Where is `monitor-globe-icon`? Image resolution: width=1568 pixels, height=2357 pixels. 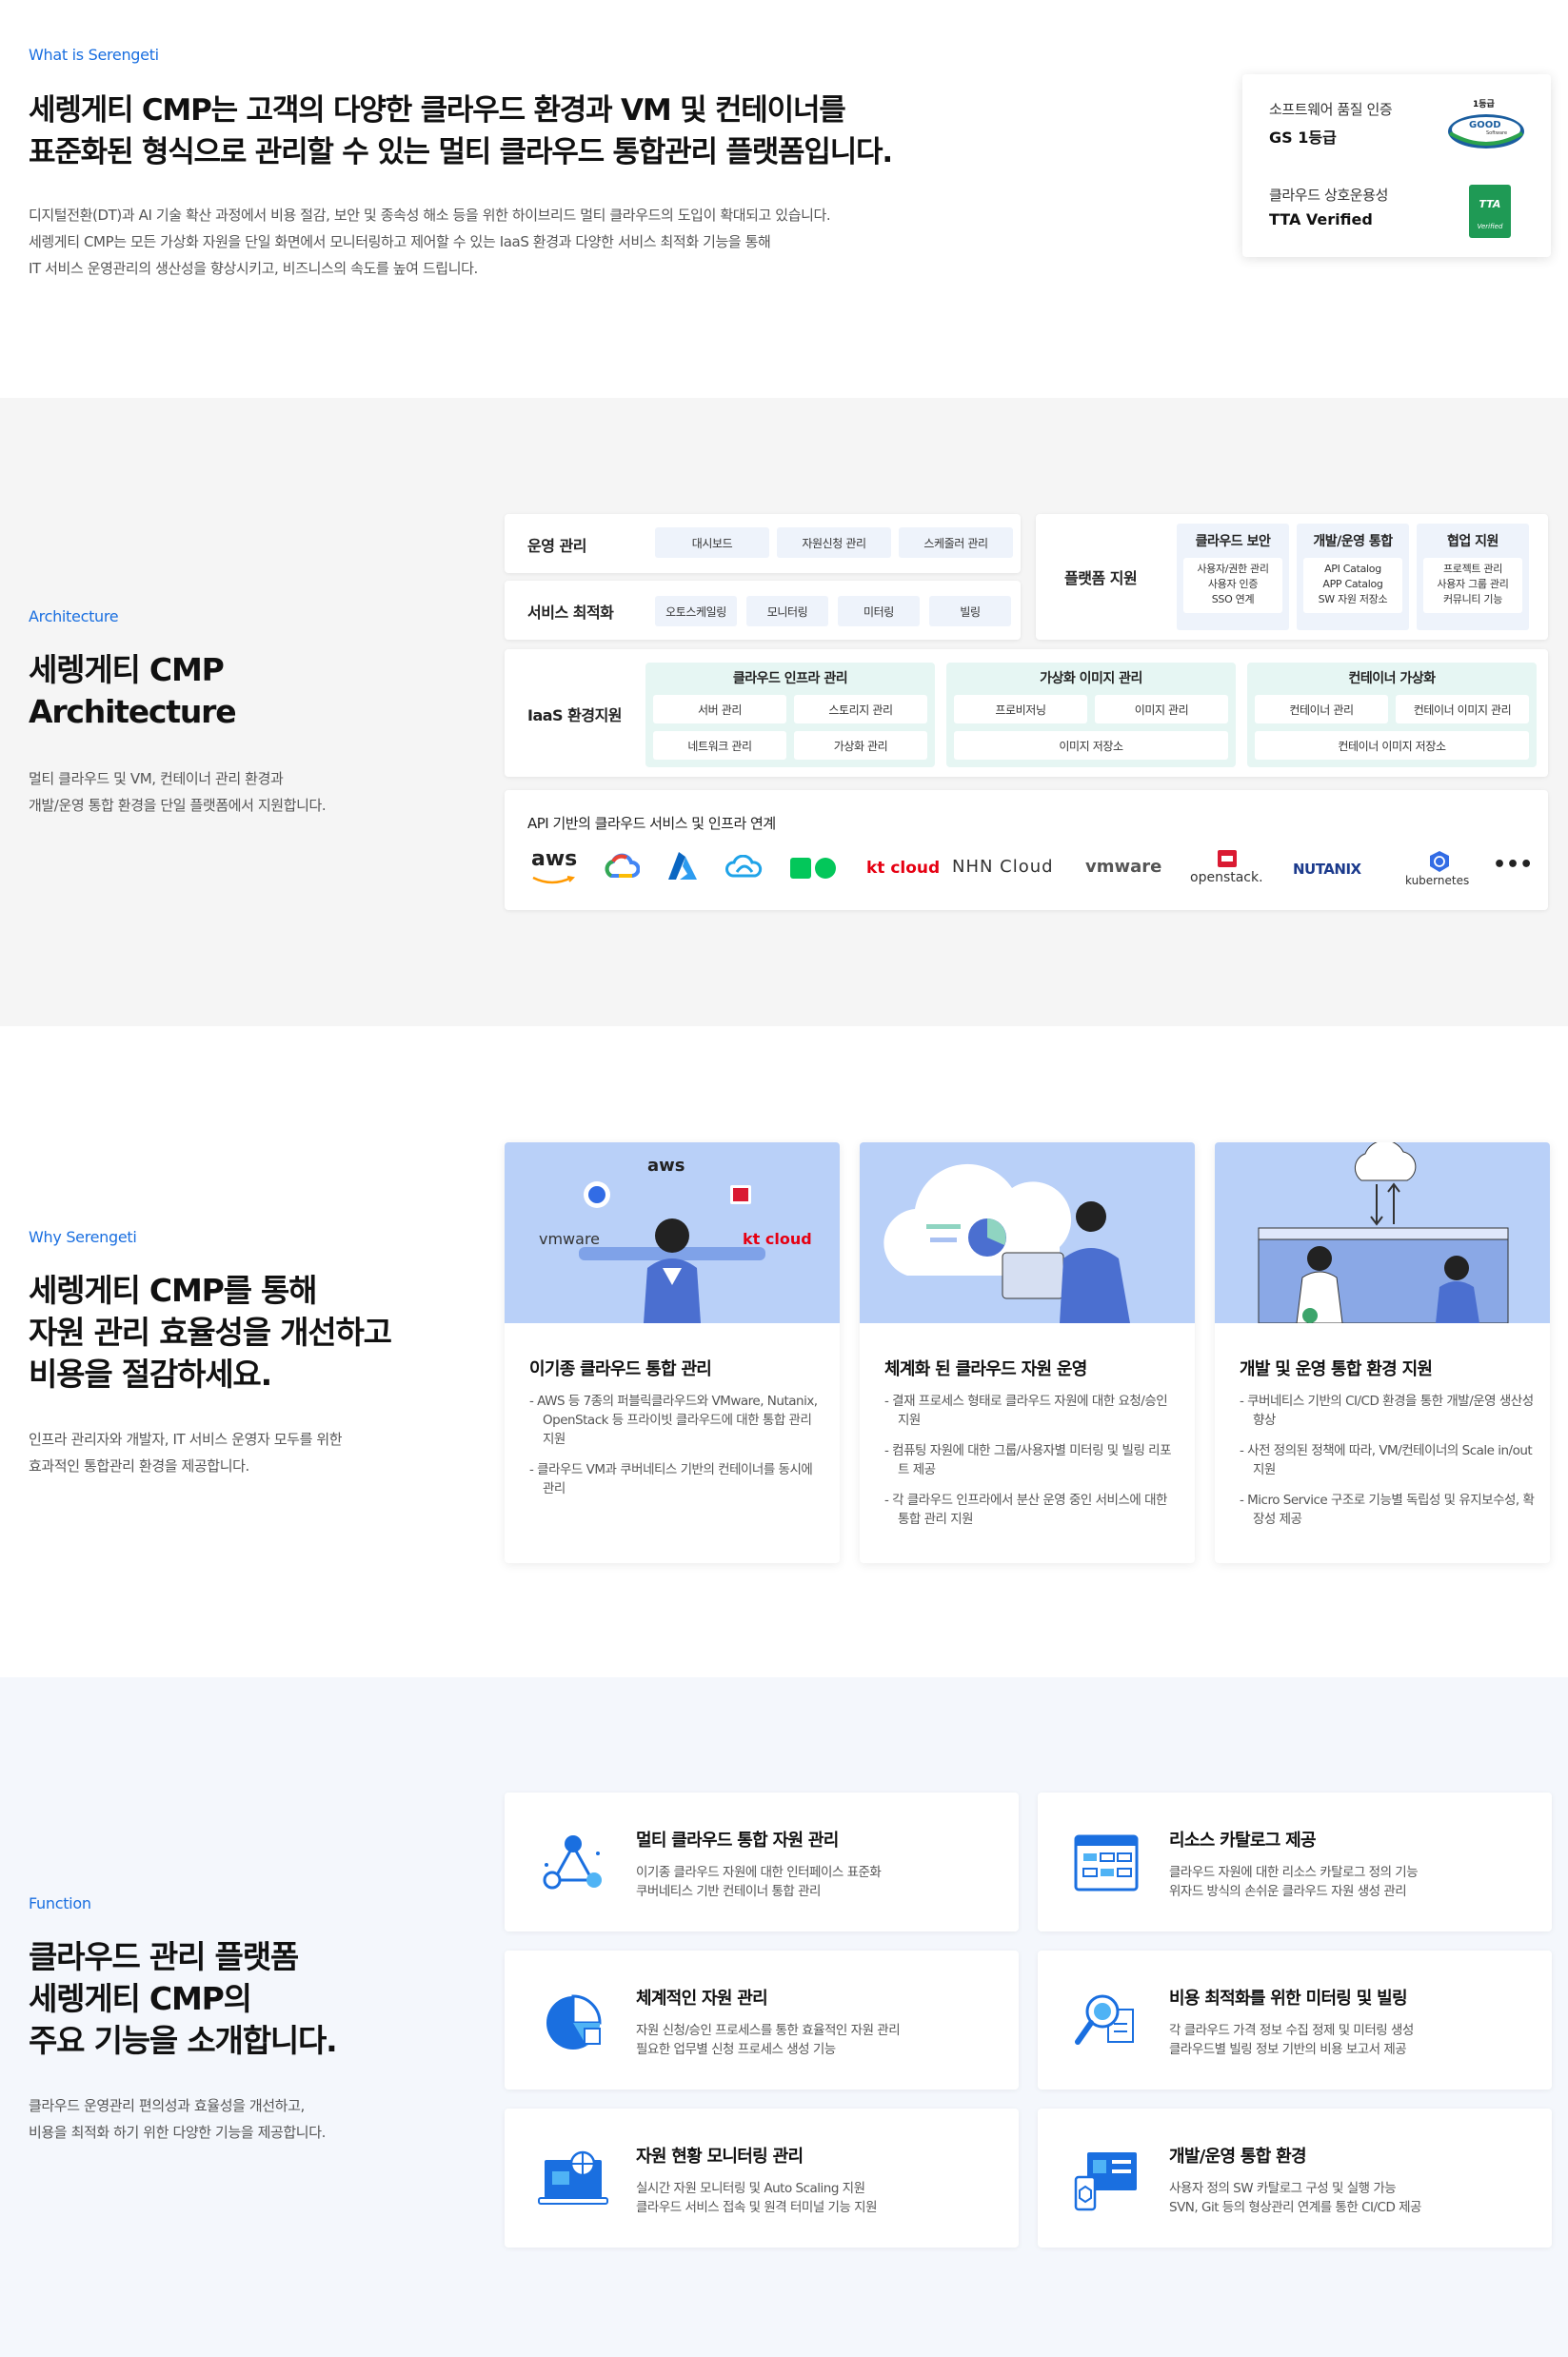 monitor-globe-icon is located at coordinates (573, 2177).